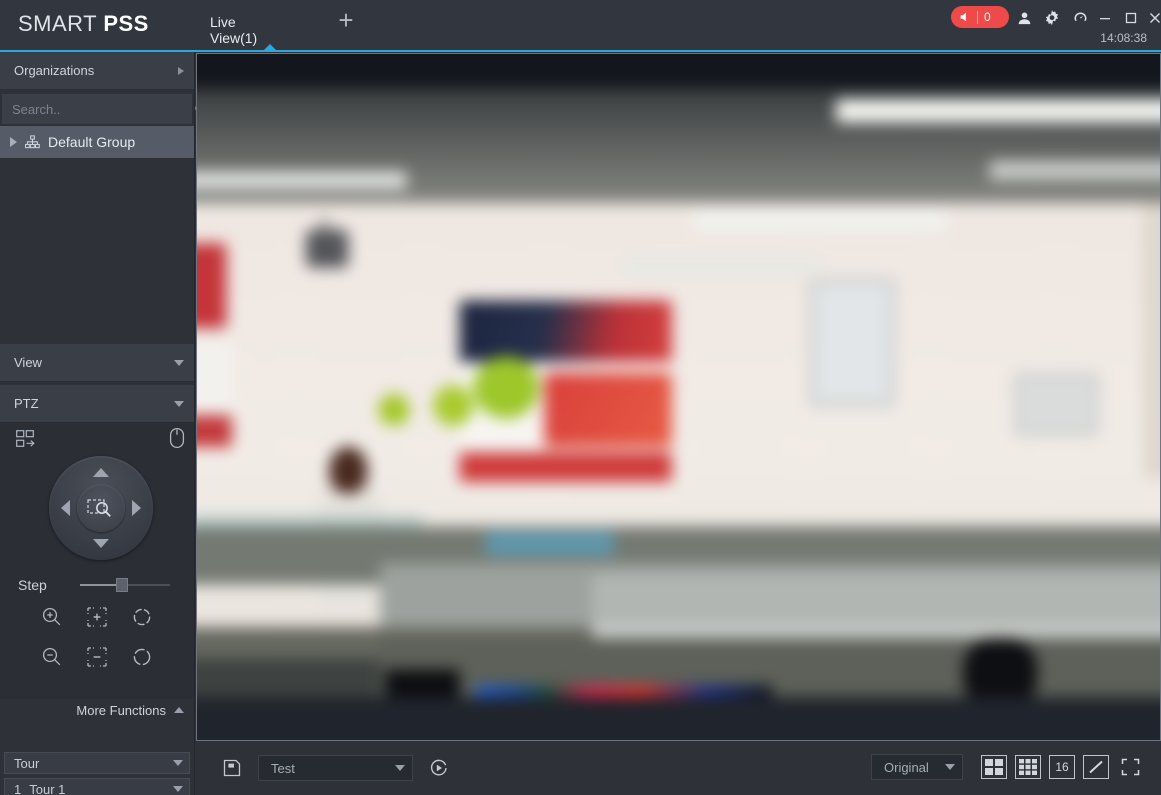  Describe the element at coordinates (1096, 767) in the screenshot. I see `layout-custom-split-button` at that location.